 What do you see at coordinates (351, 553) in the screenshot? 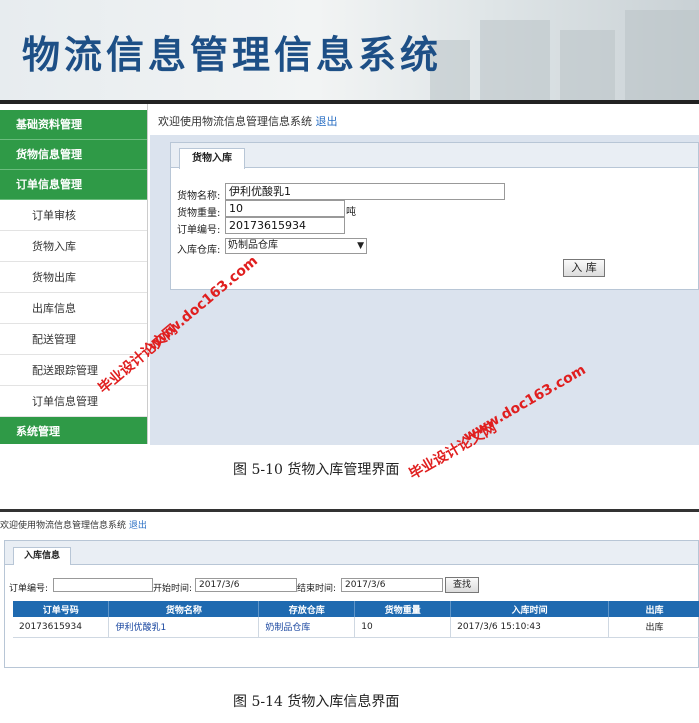
I see `tab-bar-2: 入库信息` at bounding box center [351, 553].